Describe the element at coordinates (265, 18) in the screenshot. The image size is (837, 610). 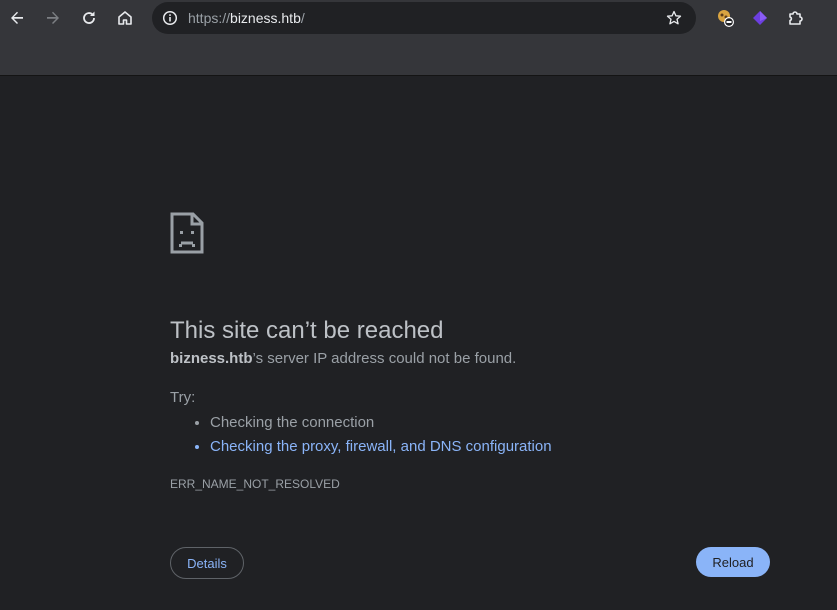
I see `url-host: bizness.htb` at that location.